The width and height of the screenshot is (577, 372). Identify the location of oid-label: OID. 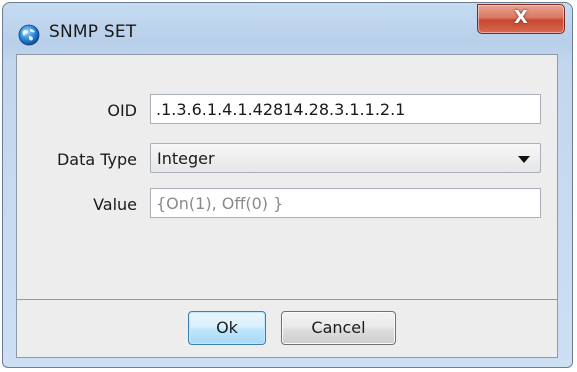
(122, 110).